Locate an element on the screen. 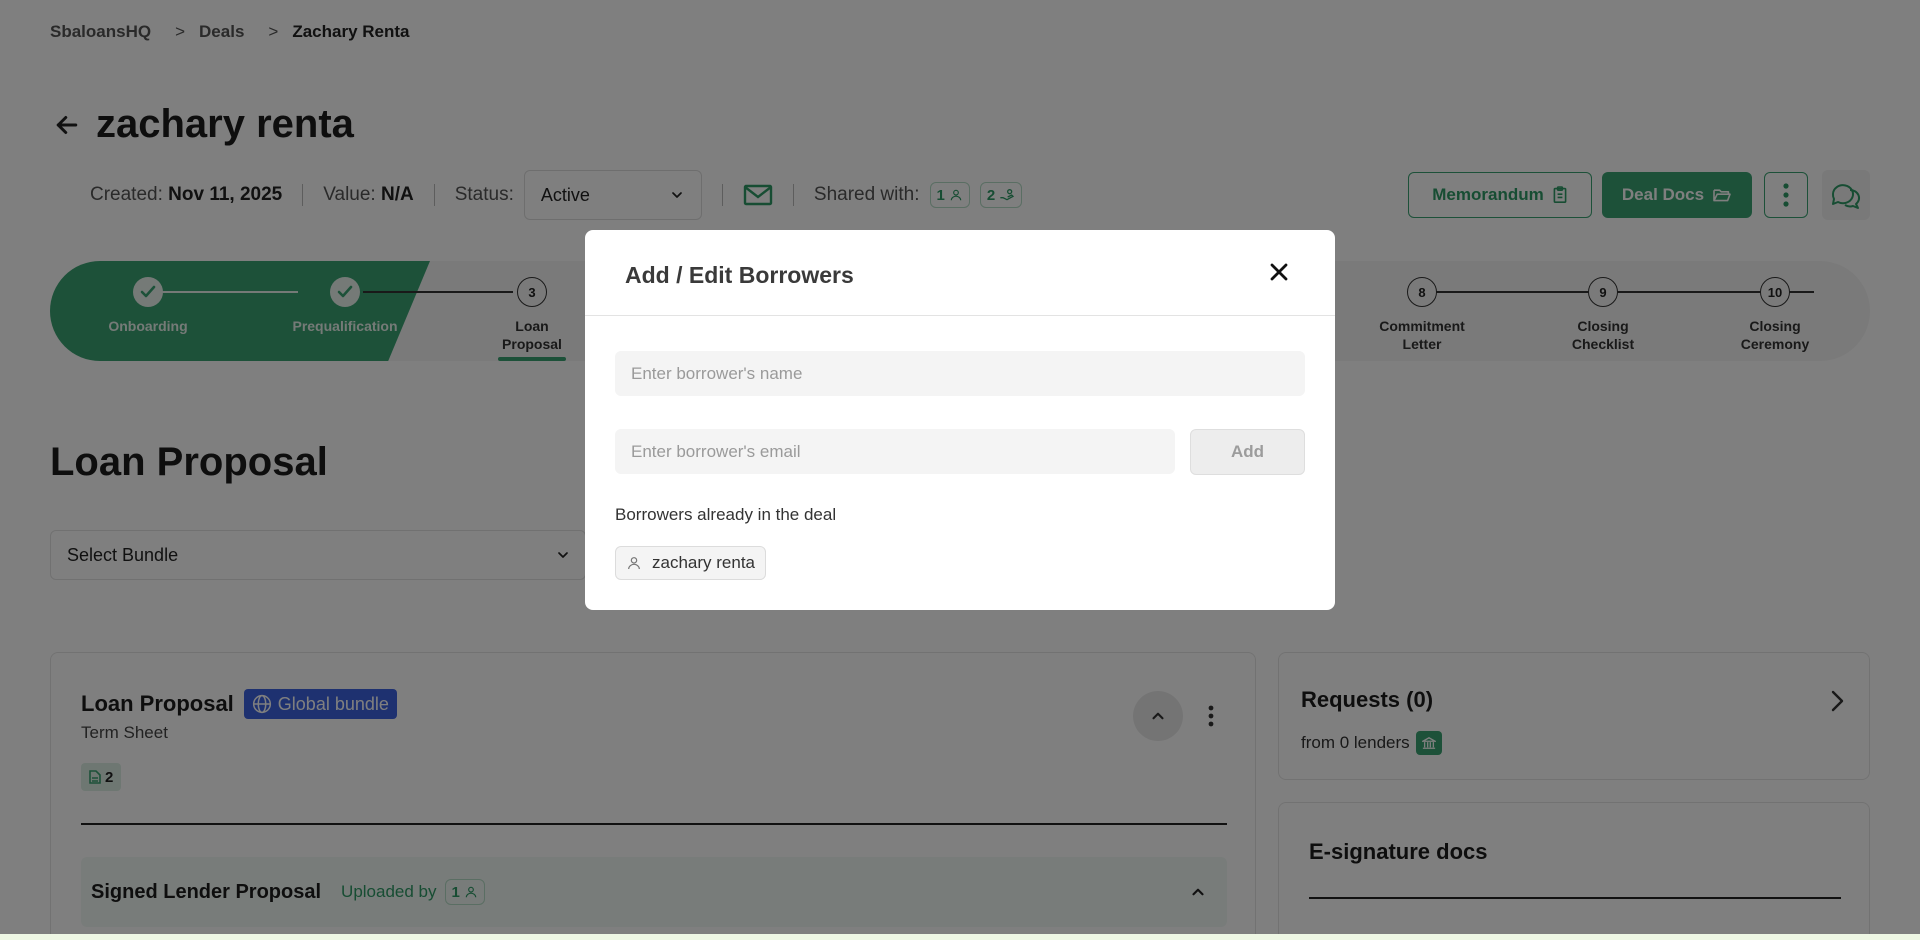  bottom-strip is located at coordinates (960, 937).